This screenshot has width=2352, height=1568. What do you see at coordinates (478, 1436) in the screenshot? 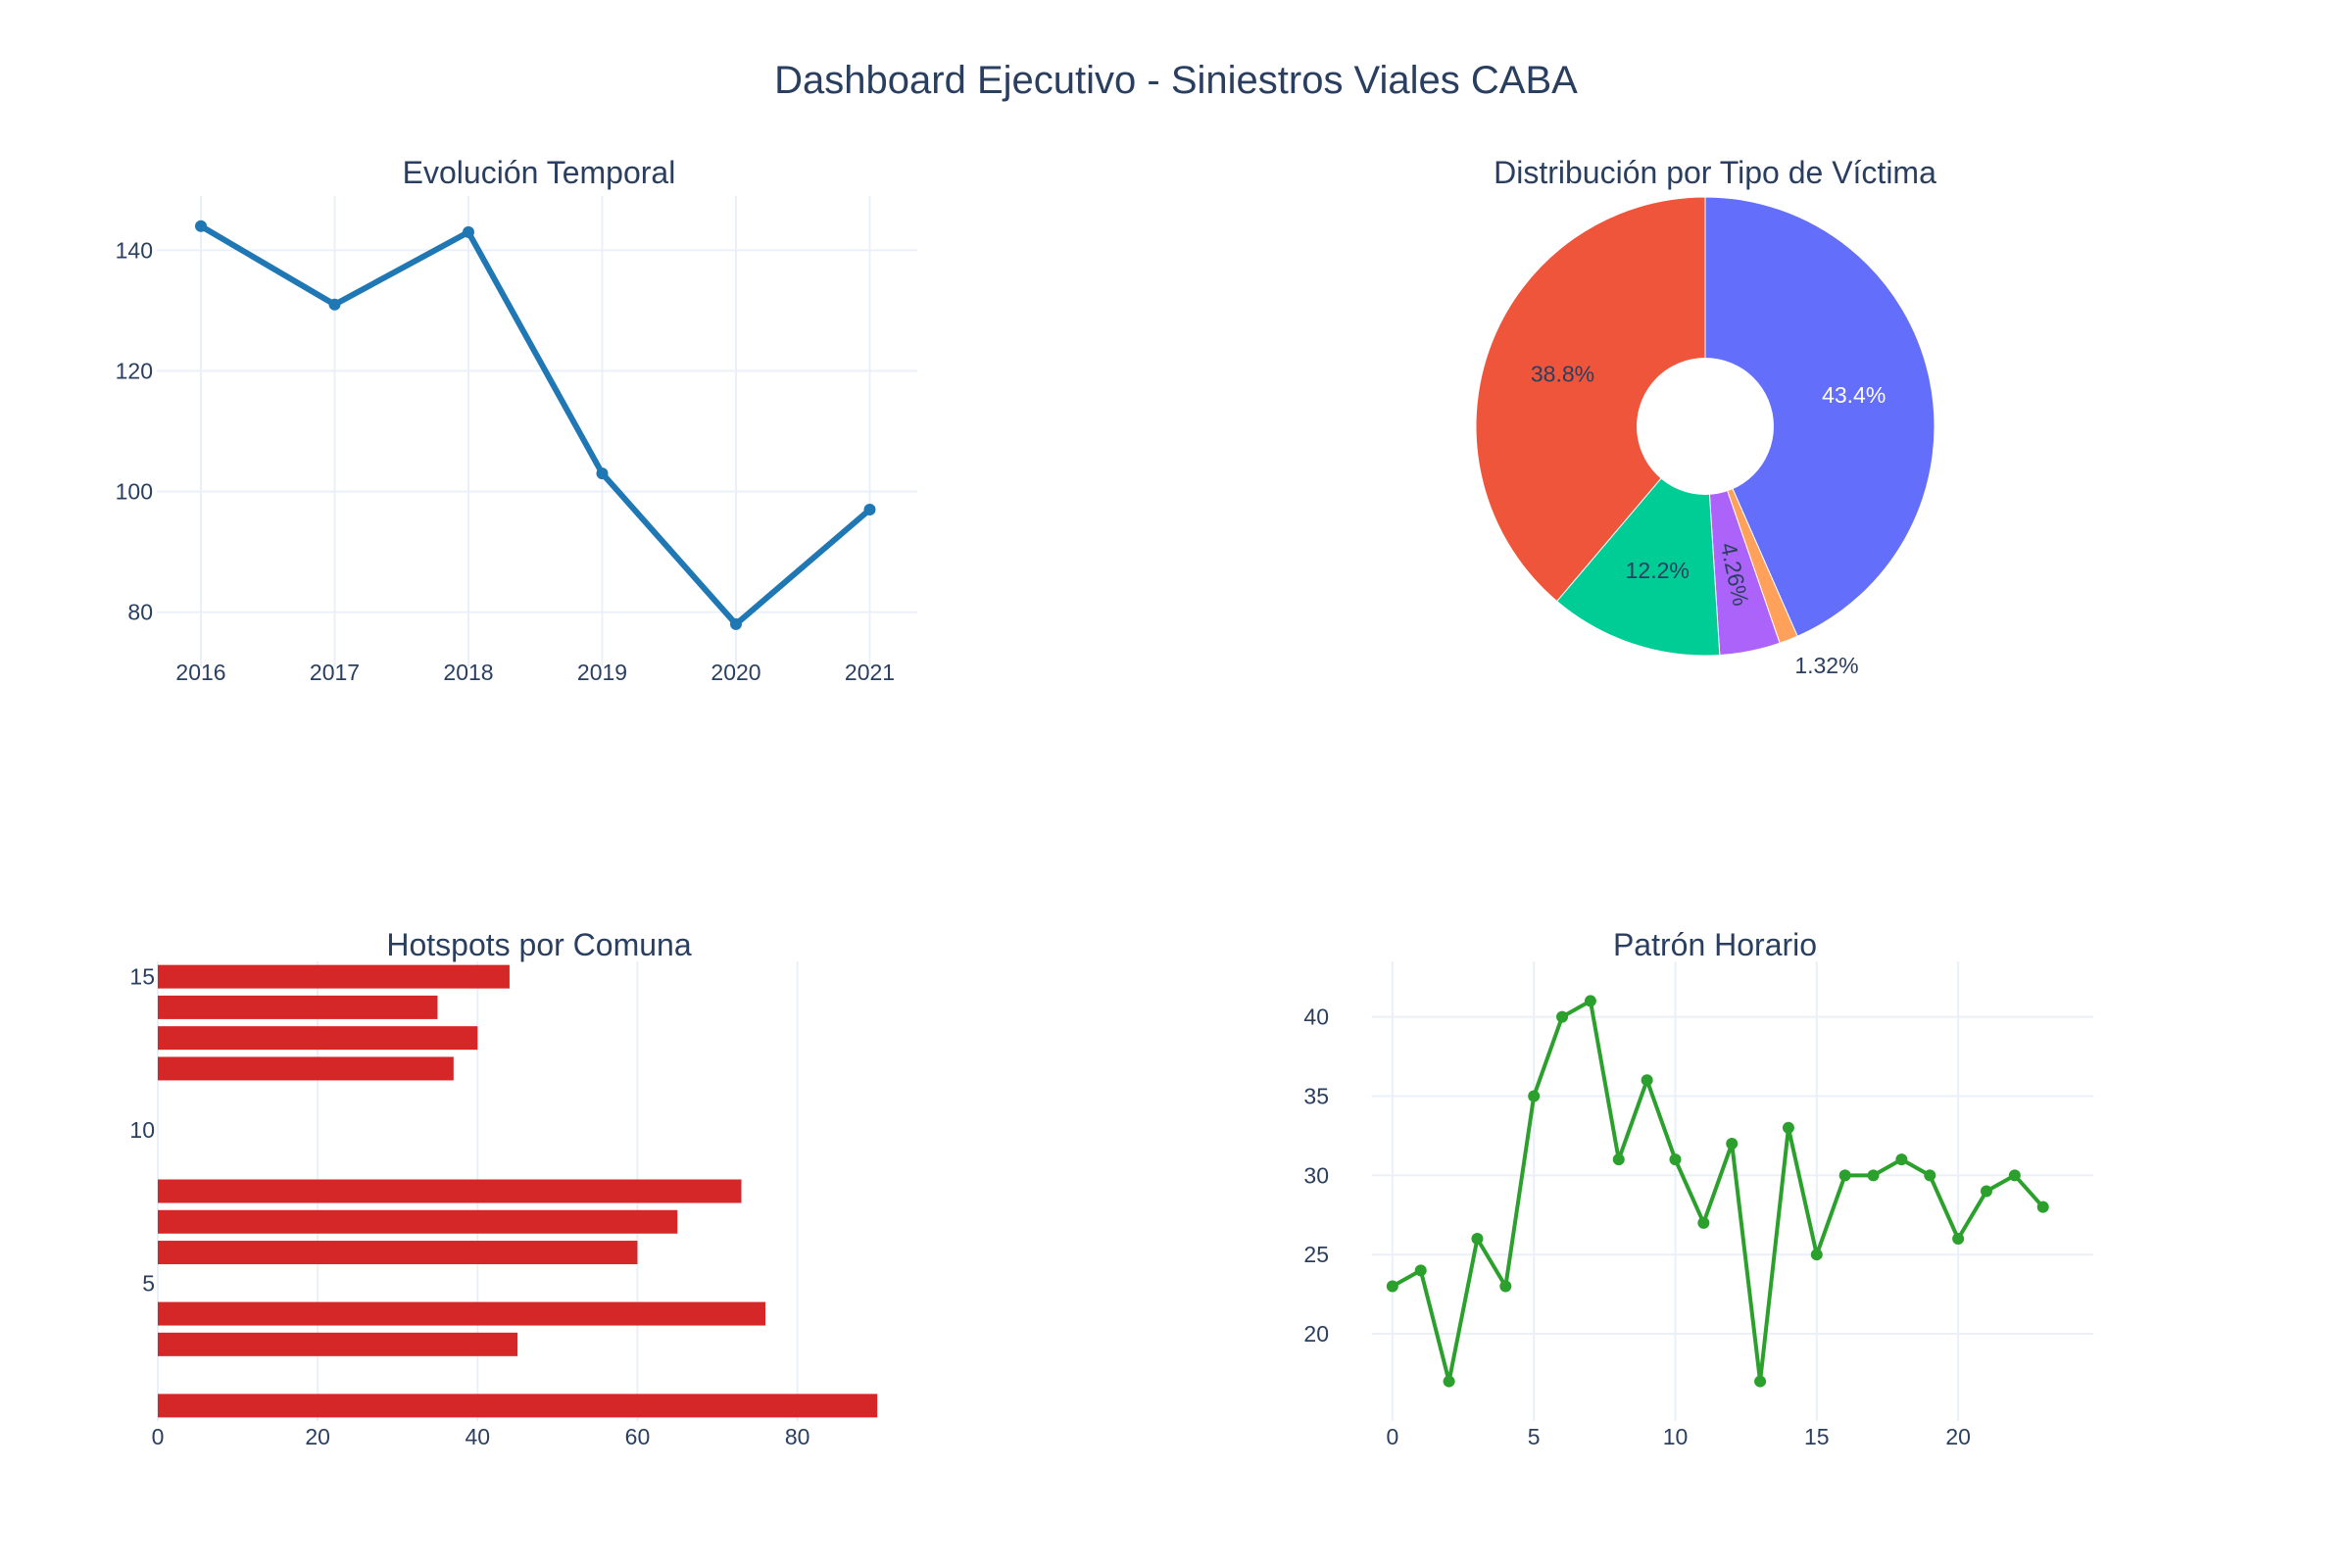
I see `x-tick-label: 40` at bounding box center [478, 1436].